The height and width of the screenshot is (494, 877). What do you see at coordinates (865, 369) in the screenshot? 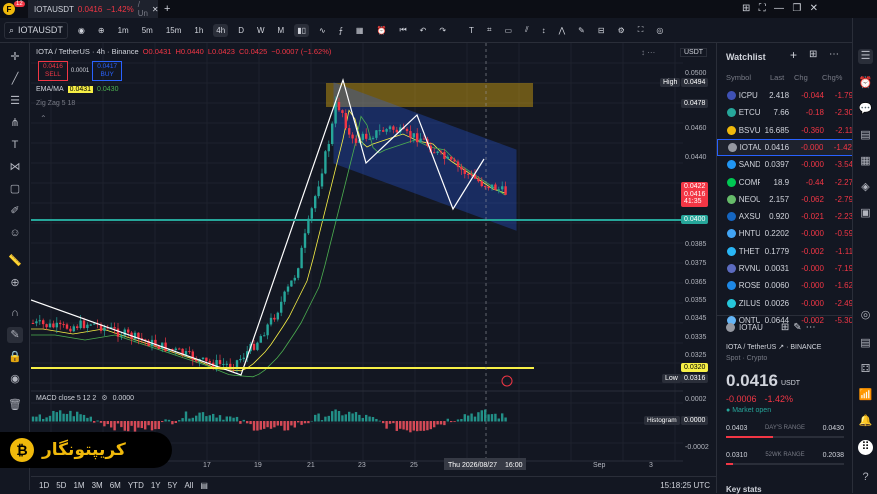
I see `apps-icon: ⚃` at bounding box center [865, 369].